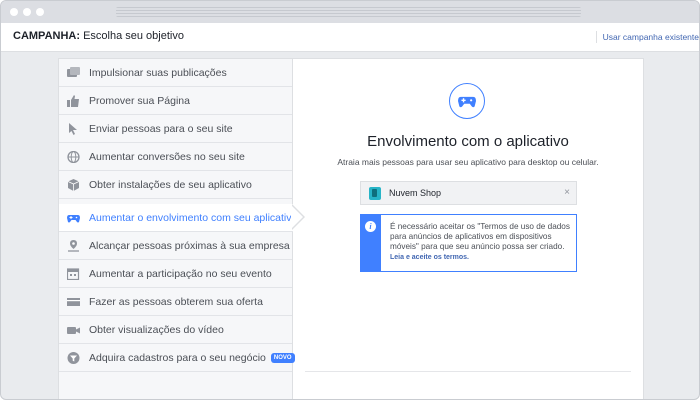 Image resolution: width=700 pixels, height=400 pixels. I want to click on window-dot-minimize, so click(27, 12).